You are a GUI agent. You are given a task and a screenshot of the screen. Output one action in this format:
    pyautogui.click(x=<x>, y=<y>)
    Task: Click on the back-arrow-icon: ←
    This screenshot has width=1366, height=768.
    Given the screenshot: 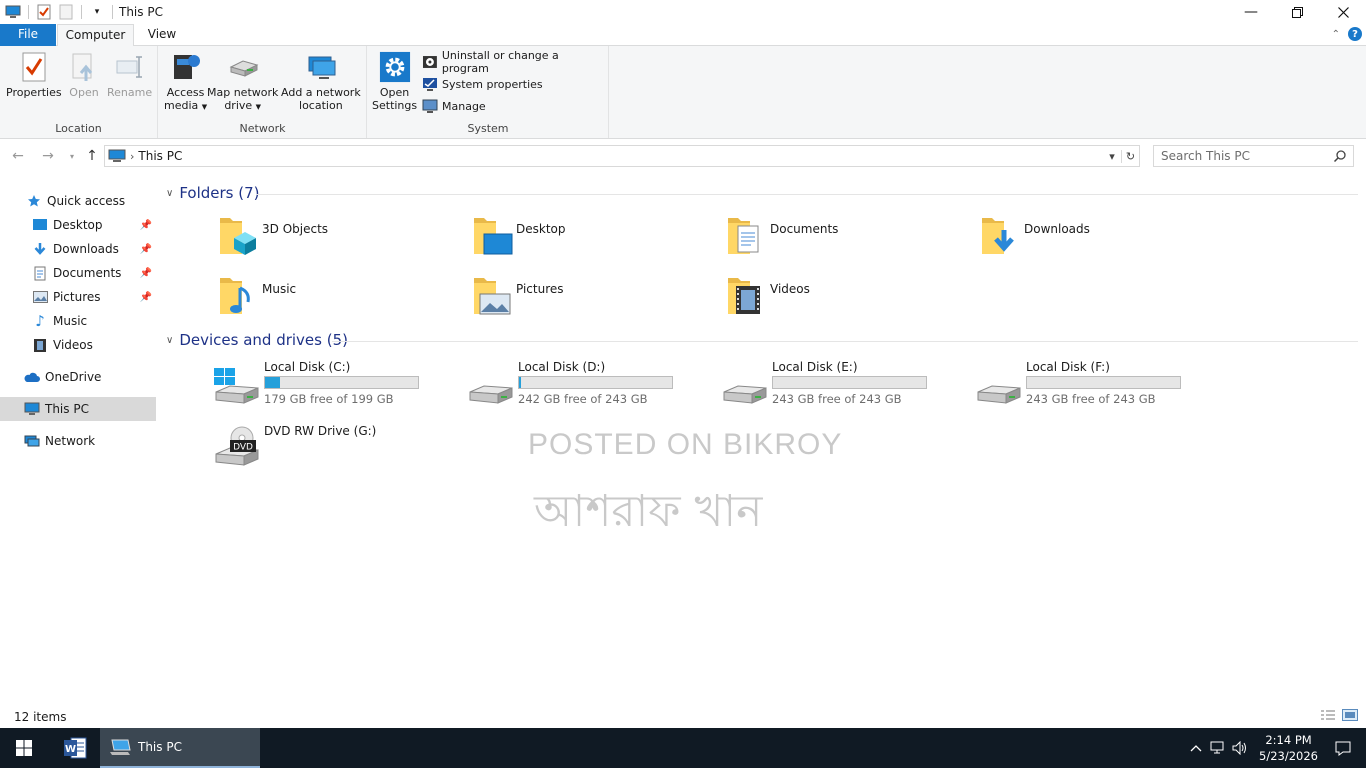 What is the action you would take?
    pyautogui.click(x=18, y=156)
    